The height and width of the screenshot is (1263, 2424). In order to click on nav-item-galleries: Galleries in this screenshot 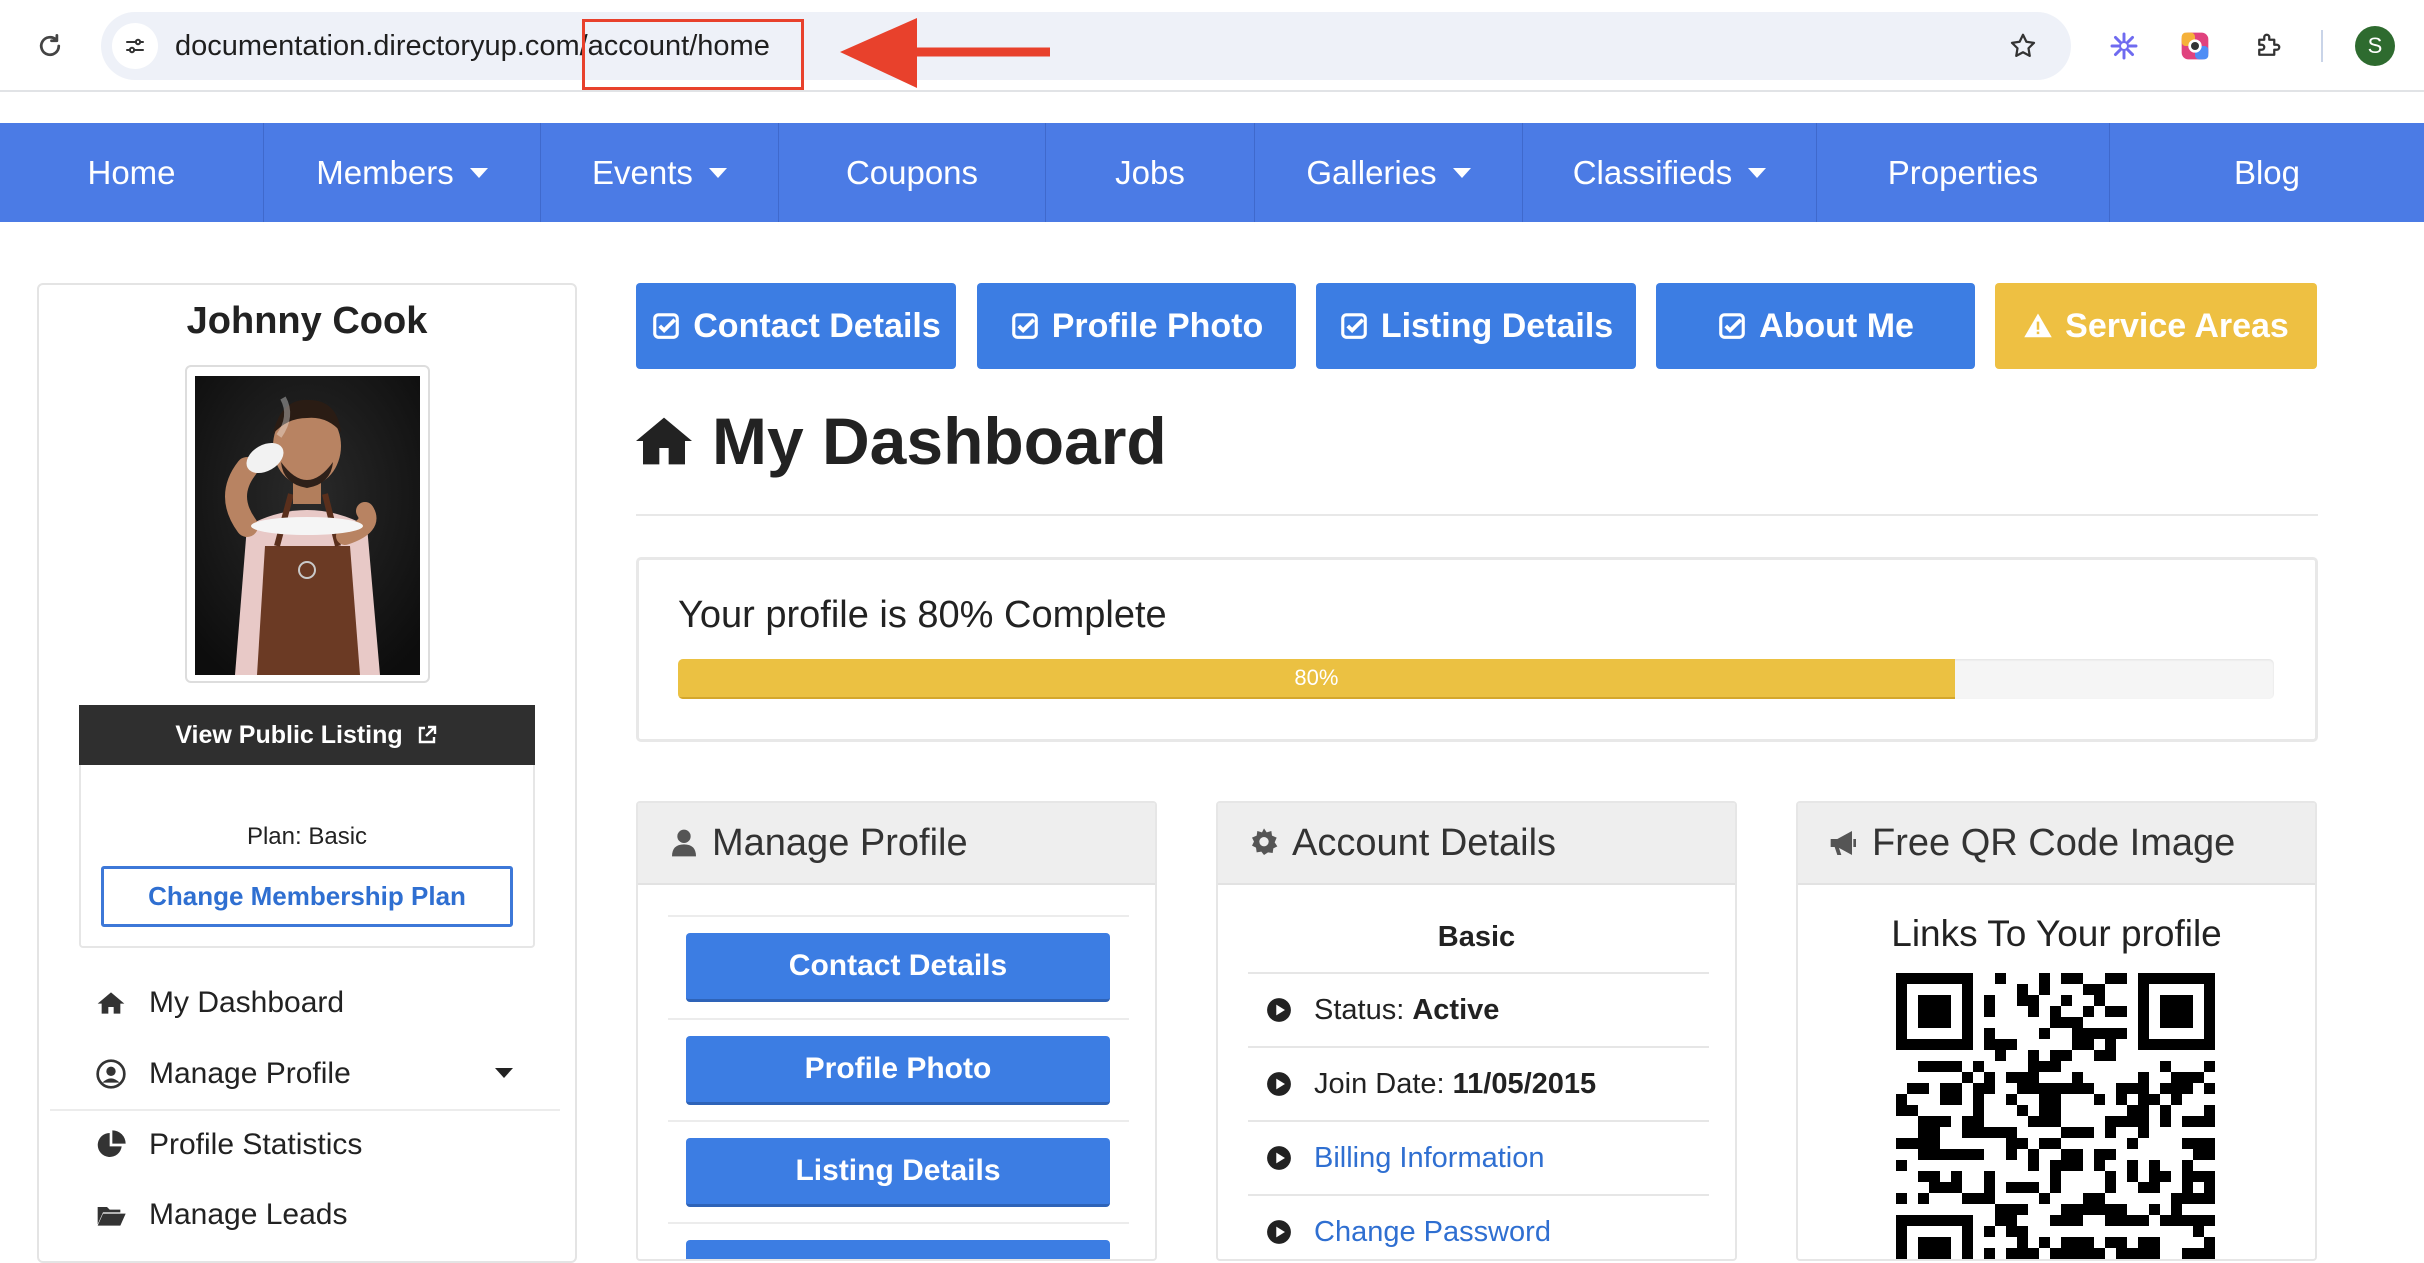, I will do `click(1389, 172)`.